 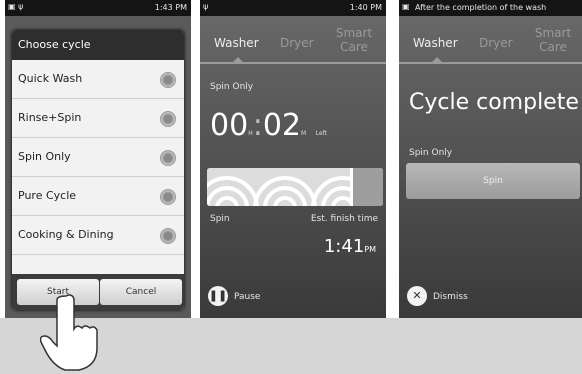 I want to click on finish-time: 1:41PM, so click(x=350, y=246).